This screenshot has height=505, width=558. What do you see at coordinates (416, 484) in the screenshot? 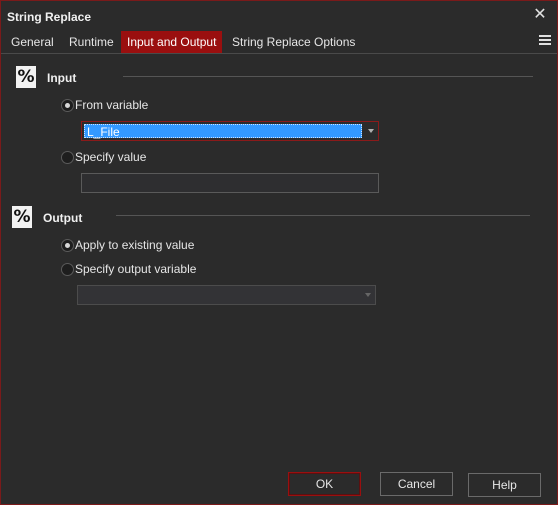
I see `cancel-button: Cancel` at bounding box center [416, 484].